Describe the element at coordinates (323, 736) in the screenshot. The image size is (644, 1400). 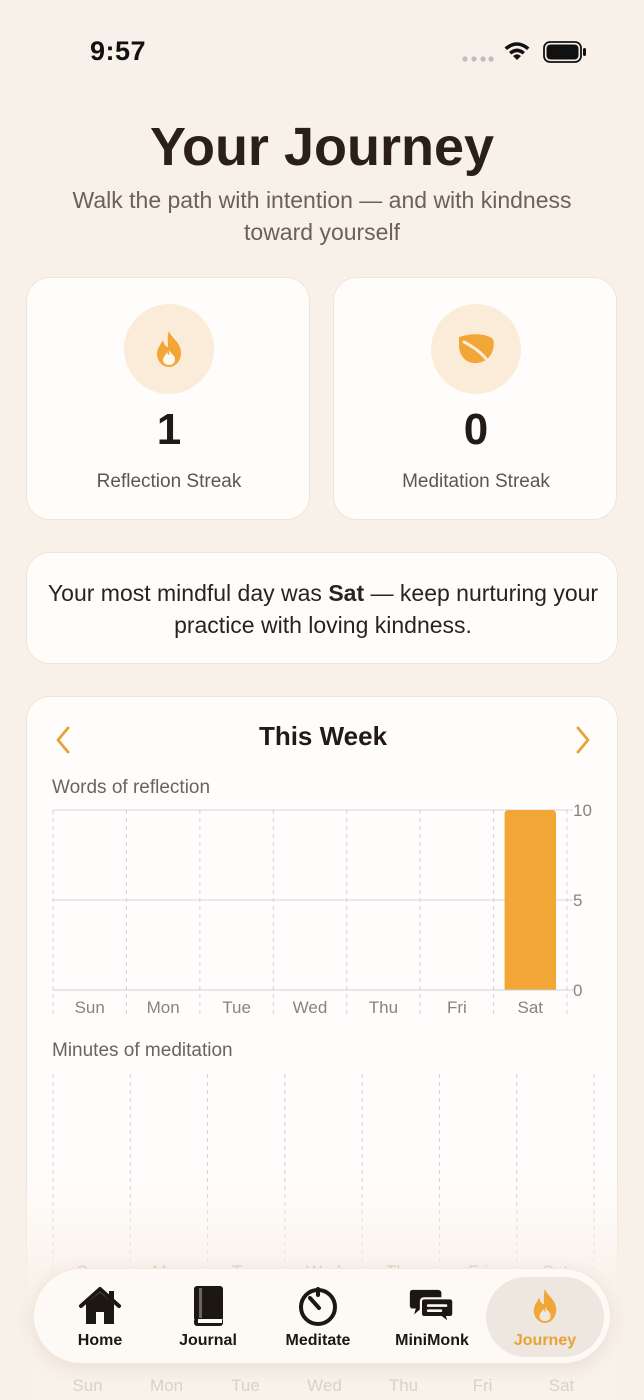
I see `week-title: This Week` at that location.